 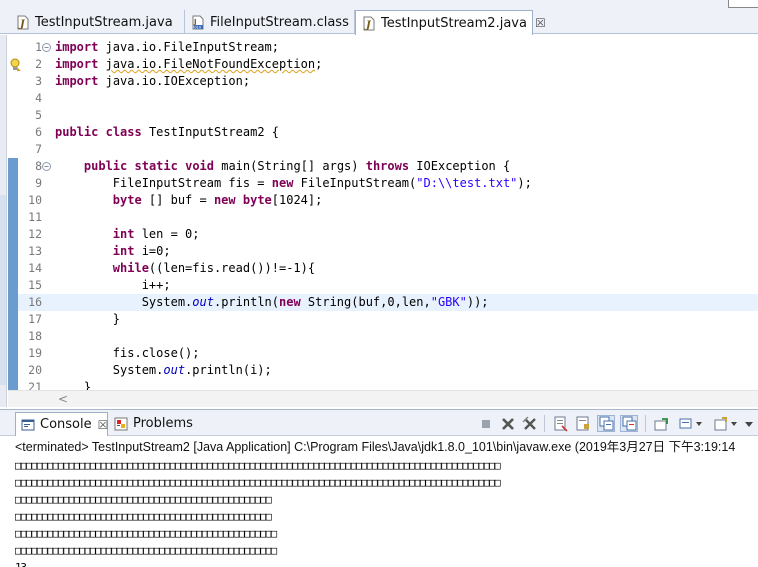 I want to click on svg-text: 010, so click(x=198, y=27).